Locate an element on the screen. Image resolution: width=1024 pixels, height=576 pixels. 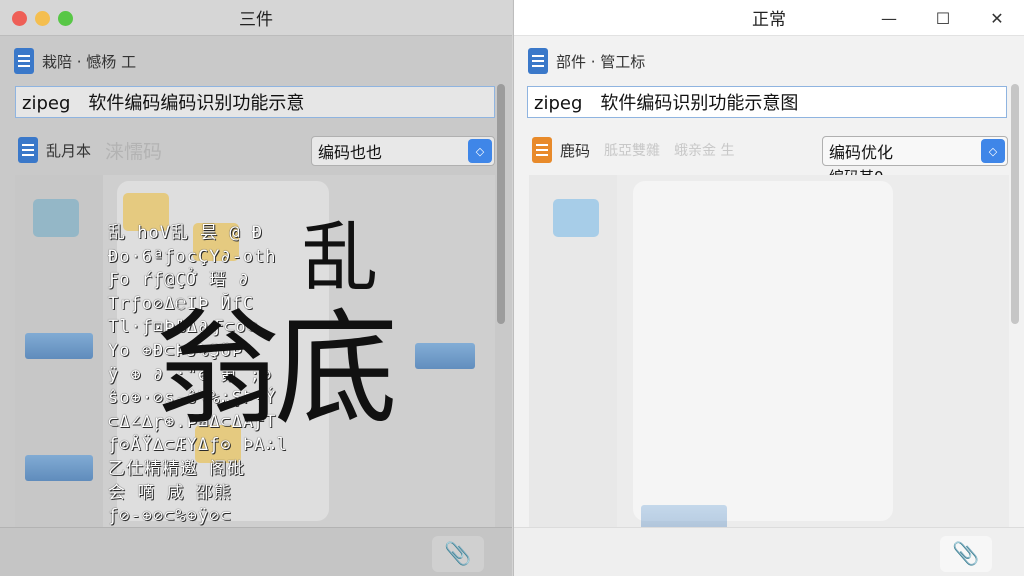
encoding-label: 乱月本 is located at coordinates (69, 150).